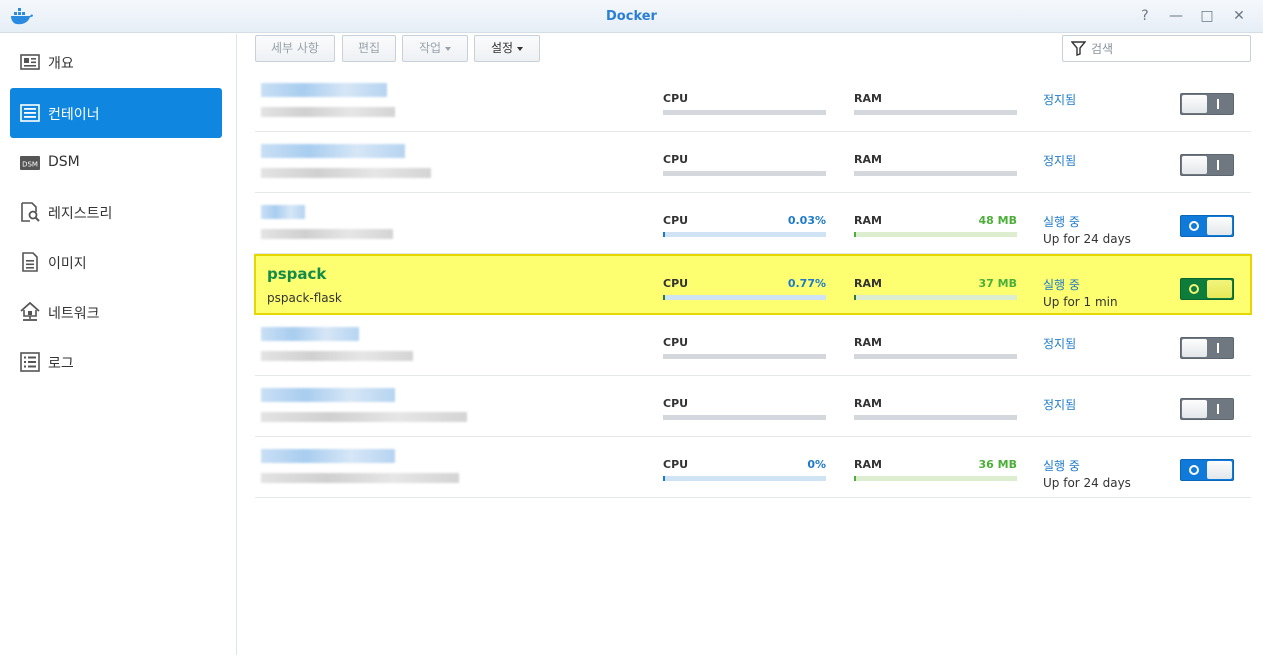 Image resolution: width=1263 pixels, height=655 pixels. I want to click on action-dropdown: 작업, so click(435, 48).